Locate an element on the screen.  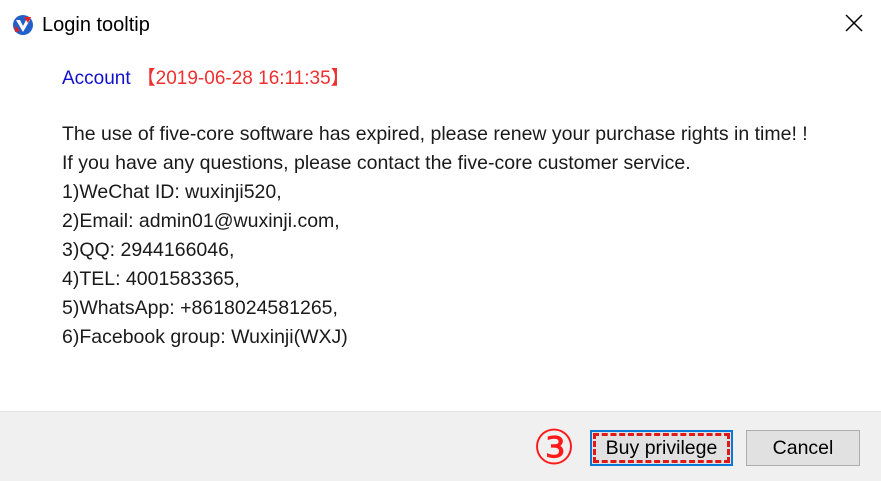
close-icon is located at coordinates (854, 25).